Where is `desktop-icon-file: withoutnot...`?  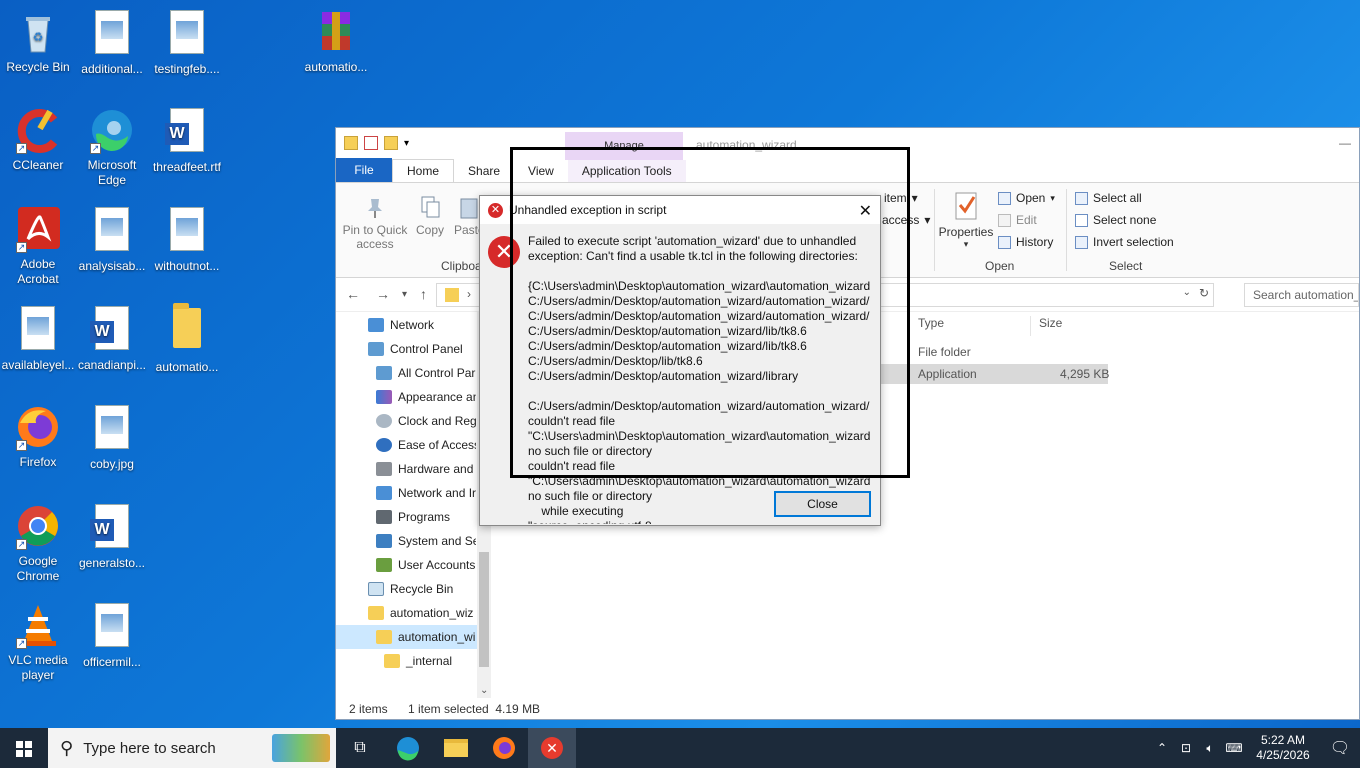 desktop-icon-file: withoutnot... is located at coordinates (187, 239).